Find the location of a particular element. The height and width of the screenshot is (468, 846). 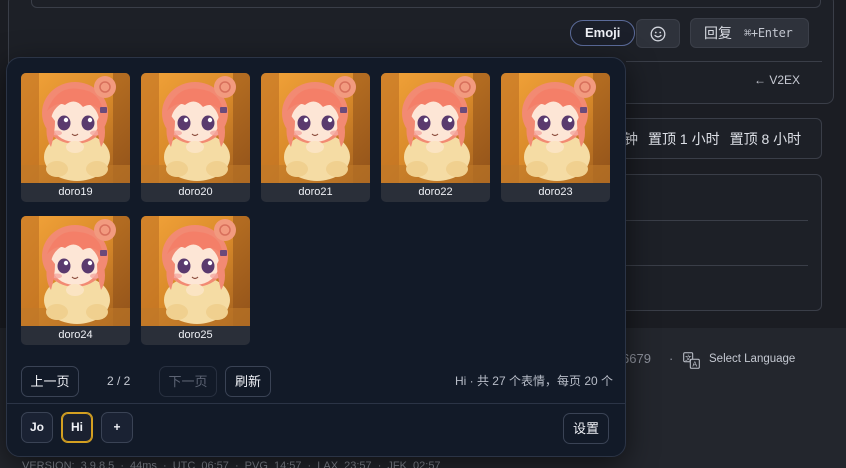

sticker-tile: doro24 is located at coordinates (75, 280).